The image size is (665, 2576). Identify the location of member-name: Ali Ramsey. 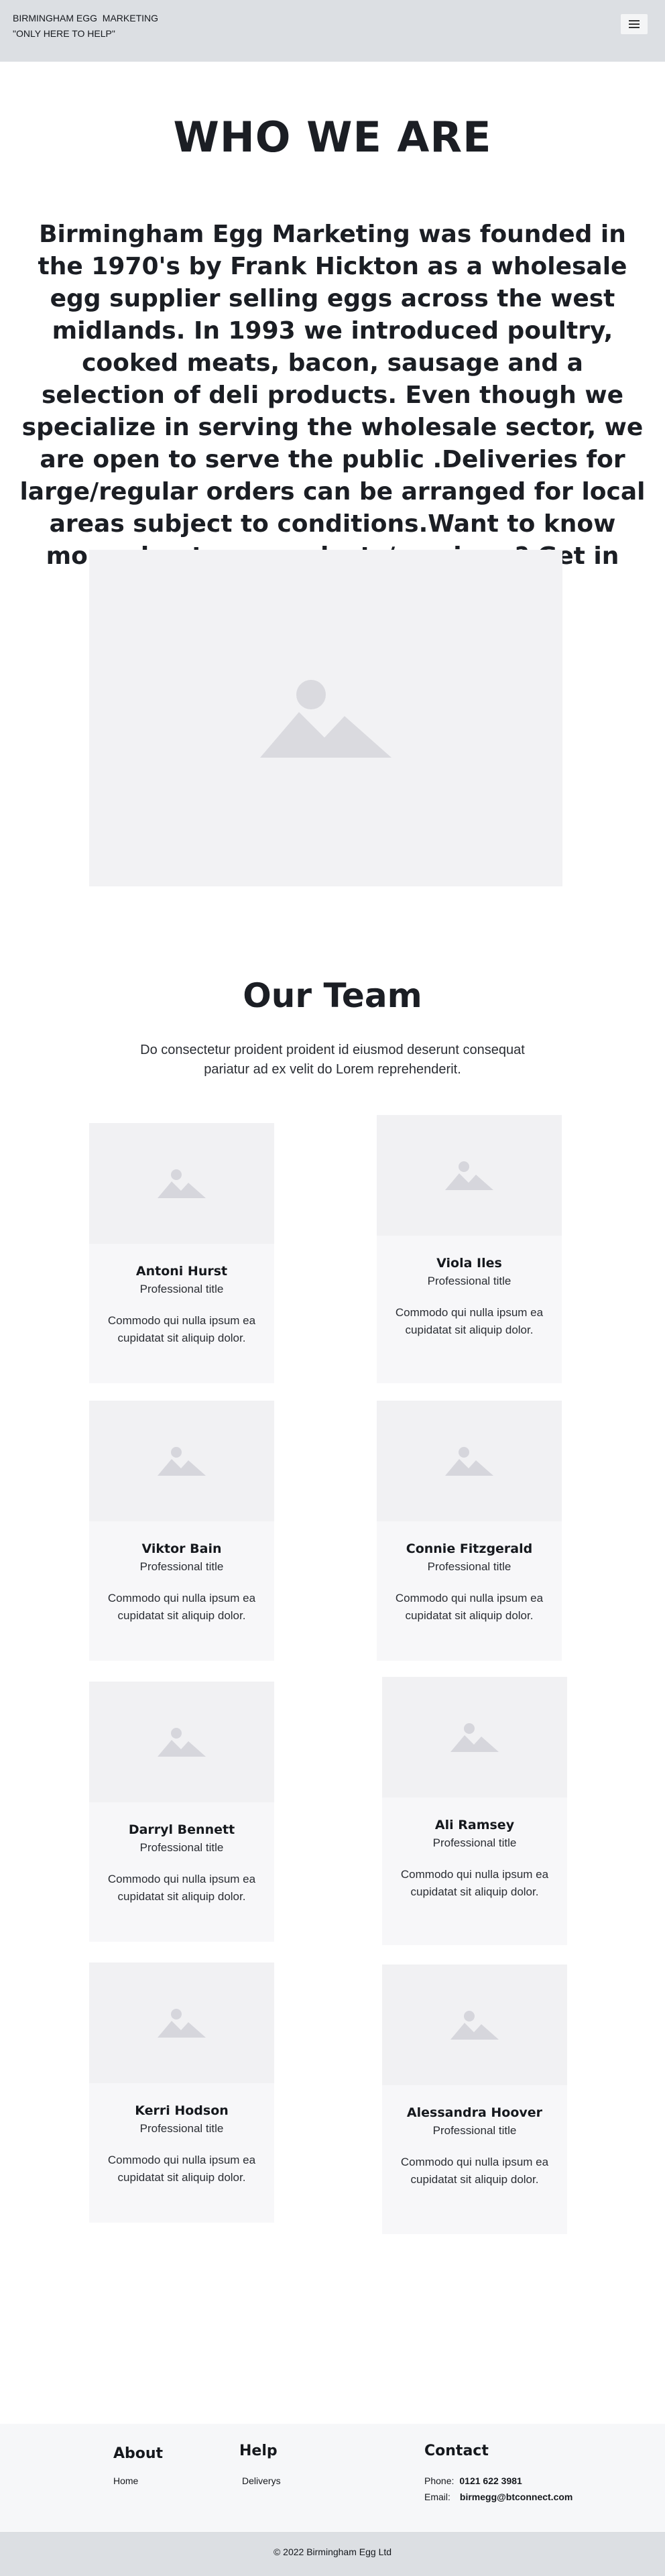
(475, 1825).